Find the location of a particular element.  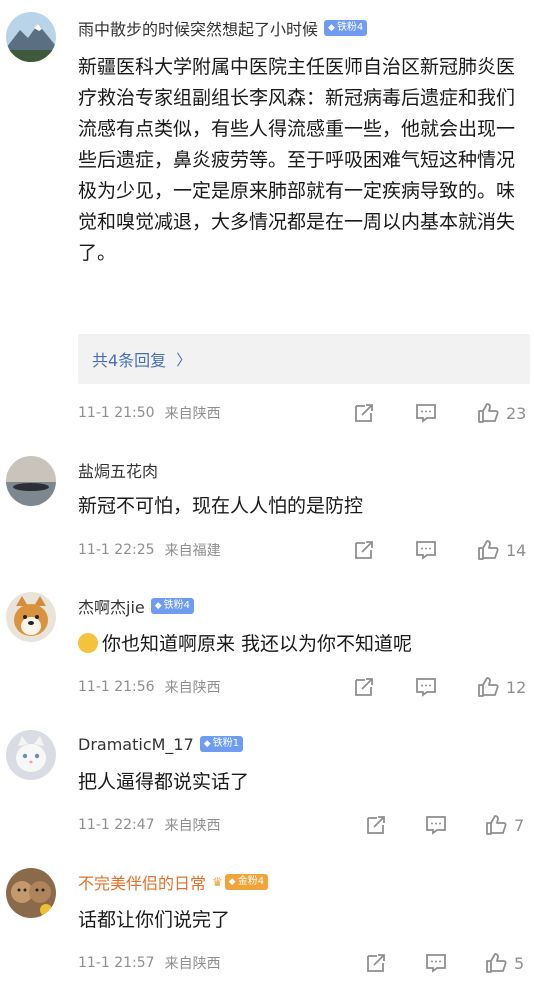

comment-meta: 11-1 21:57 来自陕西 is located at coordinates (149, 963).